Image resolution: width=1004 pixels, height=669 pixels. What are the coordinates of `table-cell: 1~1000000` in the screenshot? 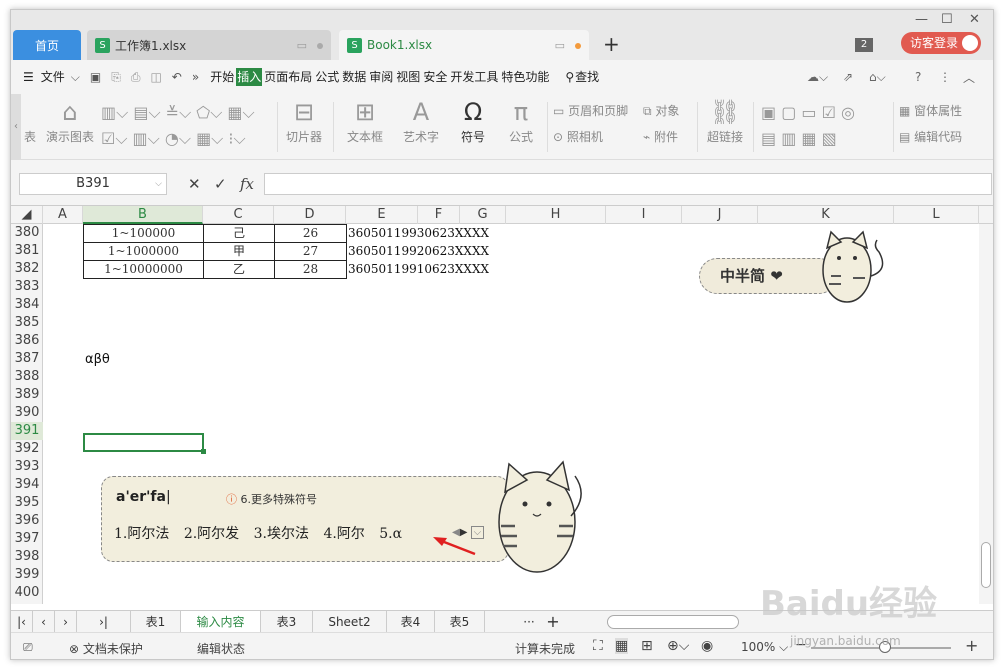 It's located at (144, 252).